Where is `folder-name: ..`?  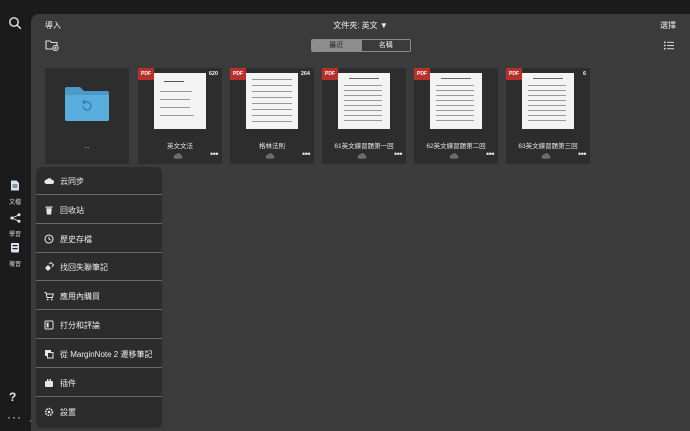
folder-name: .. is located at coordinates (87, 145).